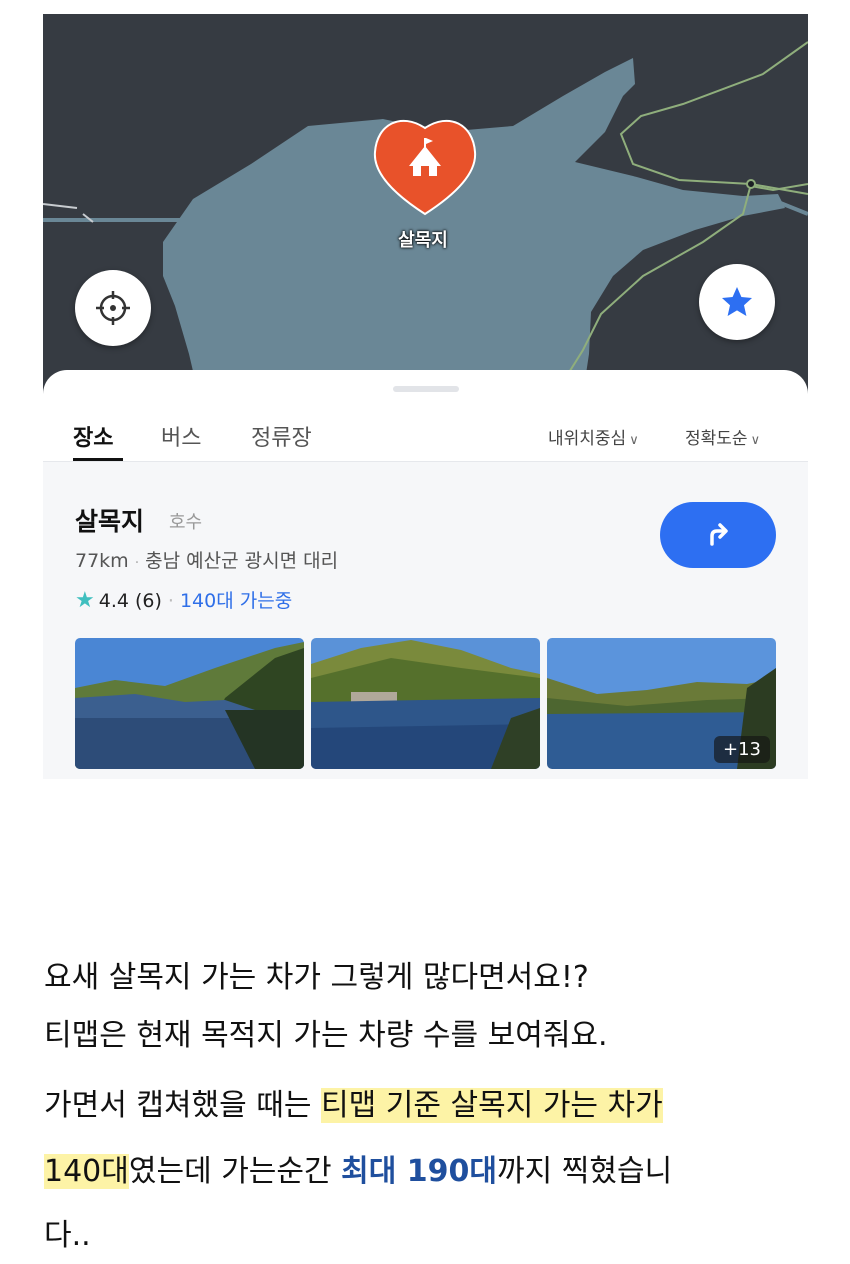 The image size is (850, 1264). I want to click on sort-accuracy-label: 정확도순, so click(716, 439).